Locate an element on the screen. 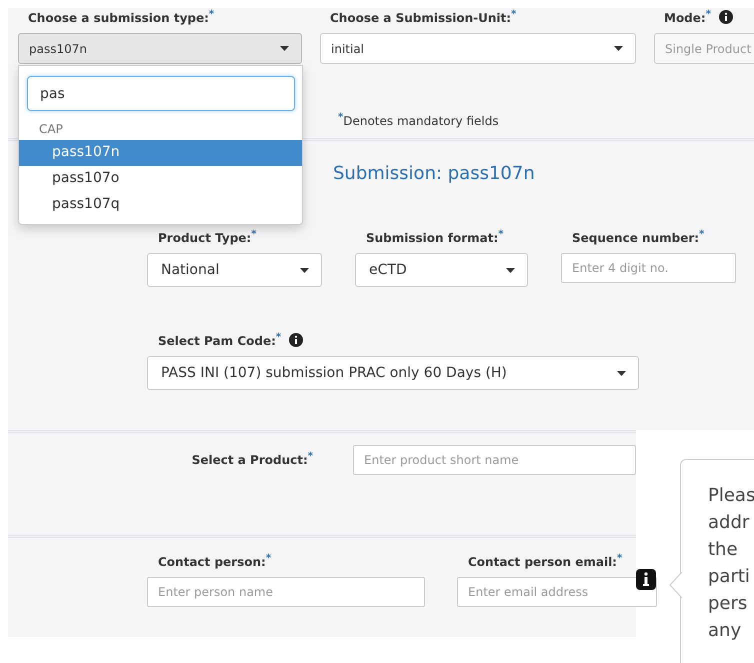 This screenshot has height=663, width=754. text-field: Enter 4 digit no. is located at coordinates (648, 268).